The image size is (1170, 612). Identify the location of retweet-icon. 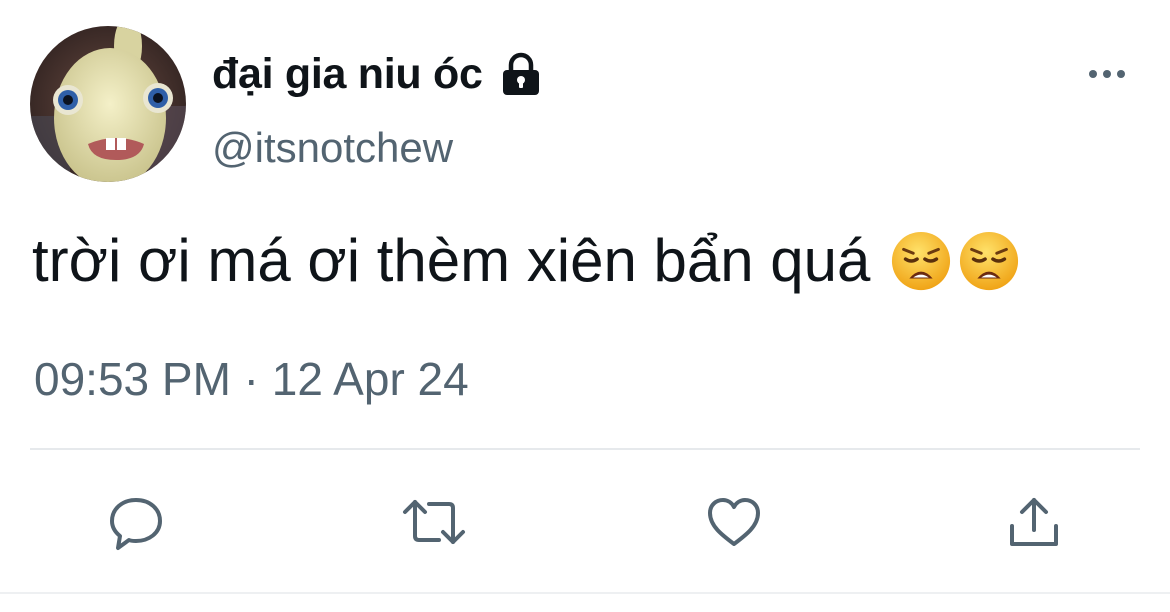
(434, 522).